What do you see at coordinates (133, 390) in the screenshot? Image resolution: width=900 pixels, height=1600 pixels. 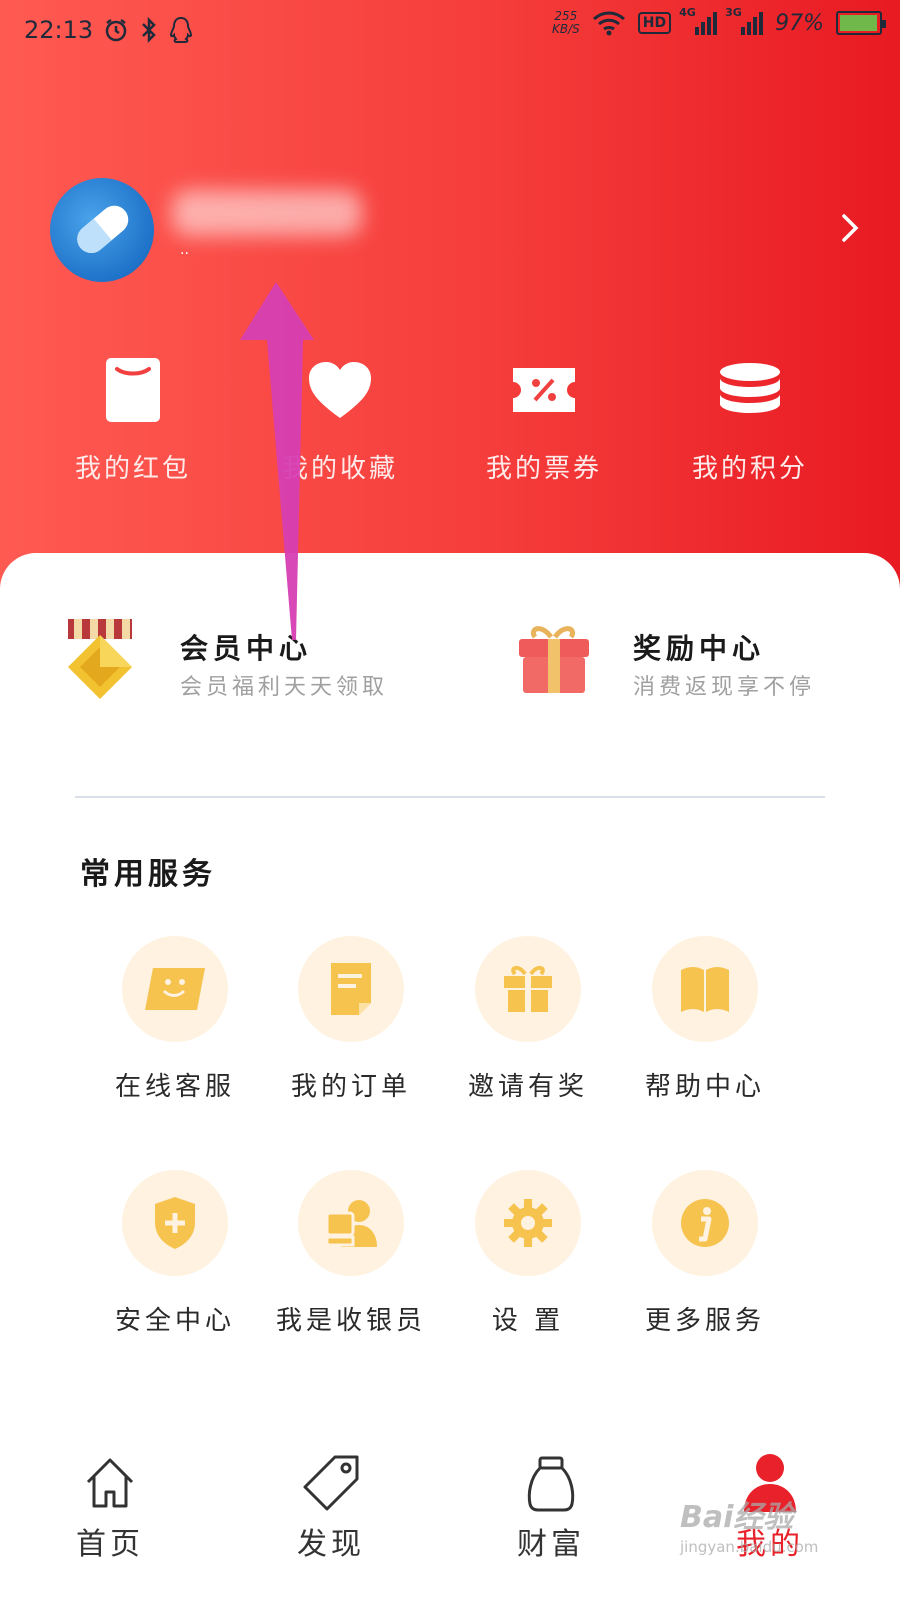 I see `red-envelope-icon` at bounding box center [133, 390].